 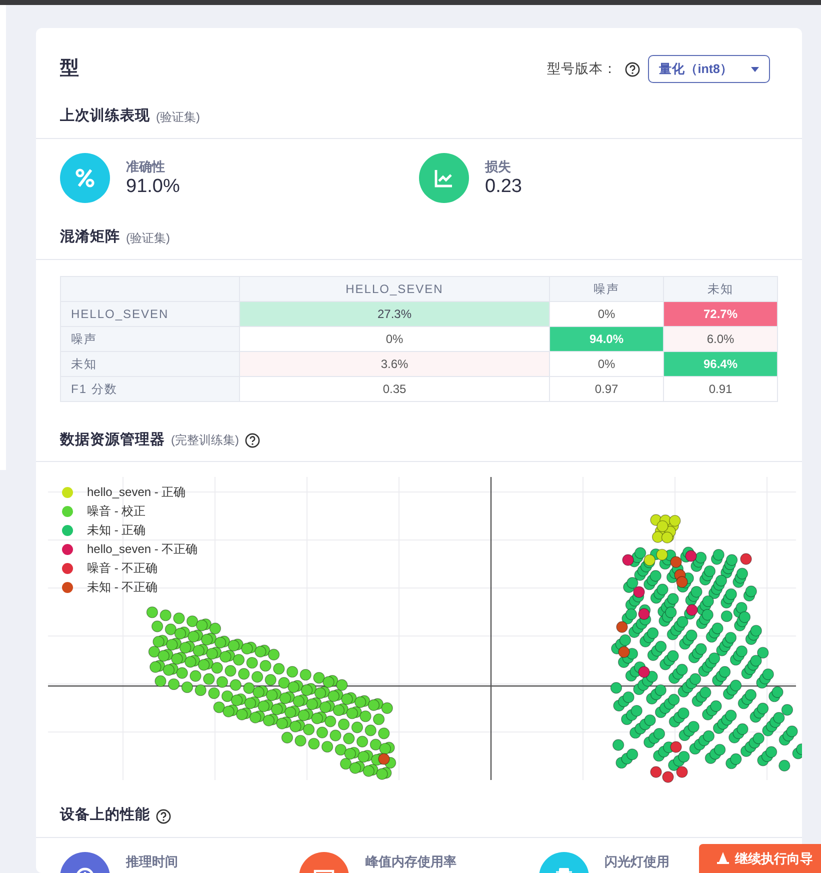 I want to click on version-dropdown: 量化（int8）, so click(x=709, y=69).